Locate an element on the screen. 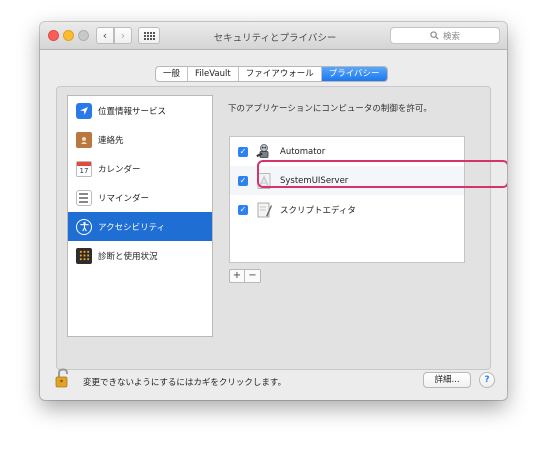 The width and height of the screenshot is (546, 457). sidebar-item-accessibility: アクセシビリティ is located at coordinates (140, 226).